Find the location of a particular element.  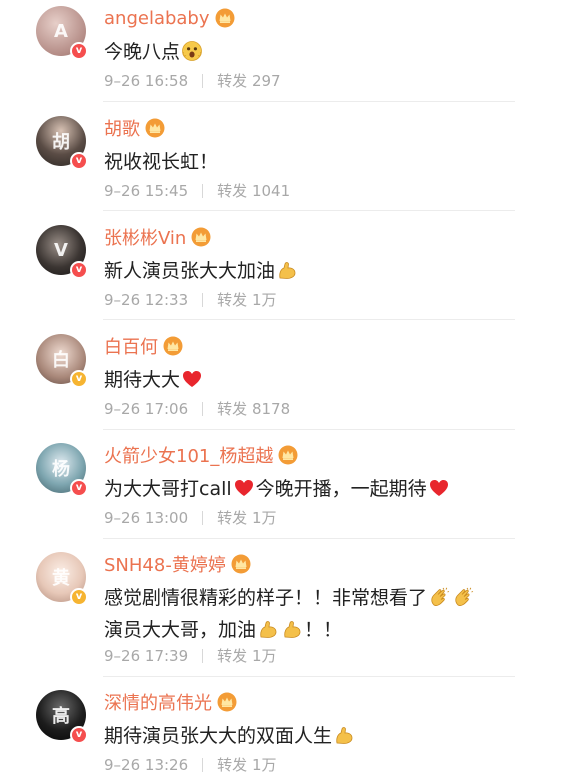

comment-item: 高 v 深情的高伟光 期待演员张大大的双面人生 9–26 13:26 转发 1万 is located at coordinates (286, 732).